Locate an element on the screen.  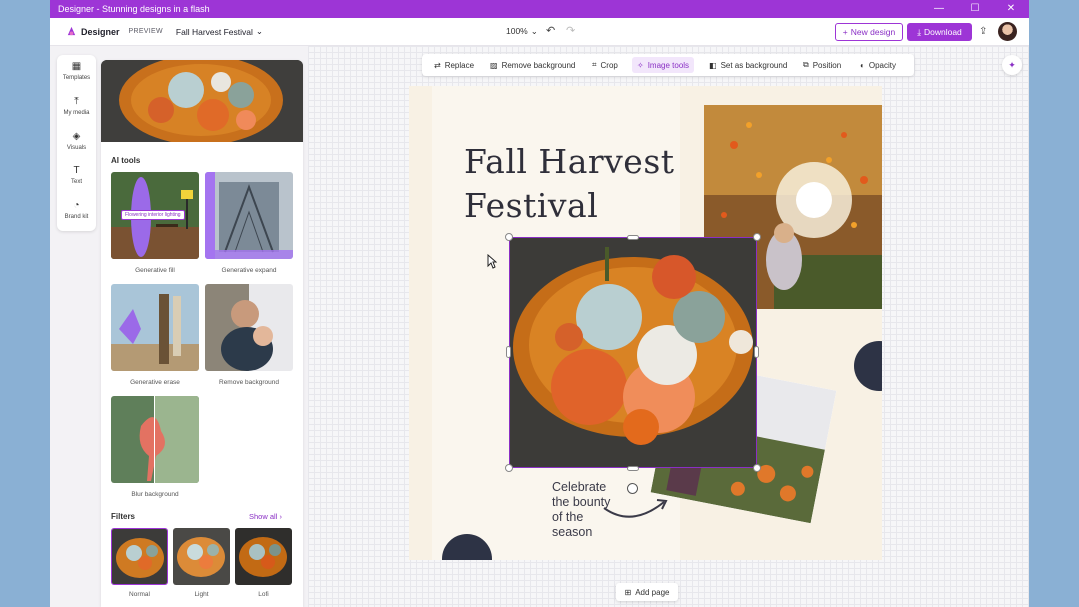
rotate-handle-icon is located at coordinates (632, 488).